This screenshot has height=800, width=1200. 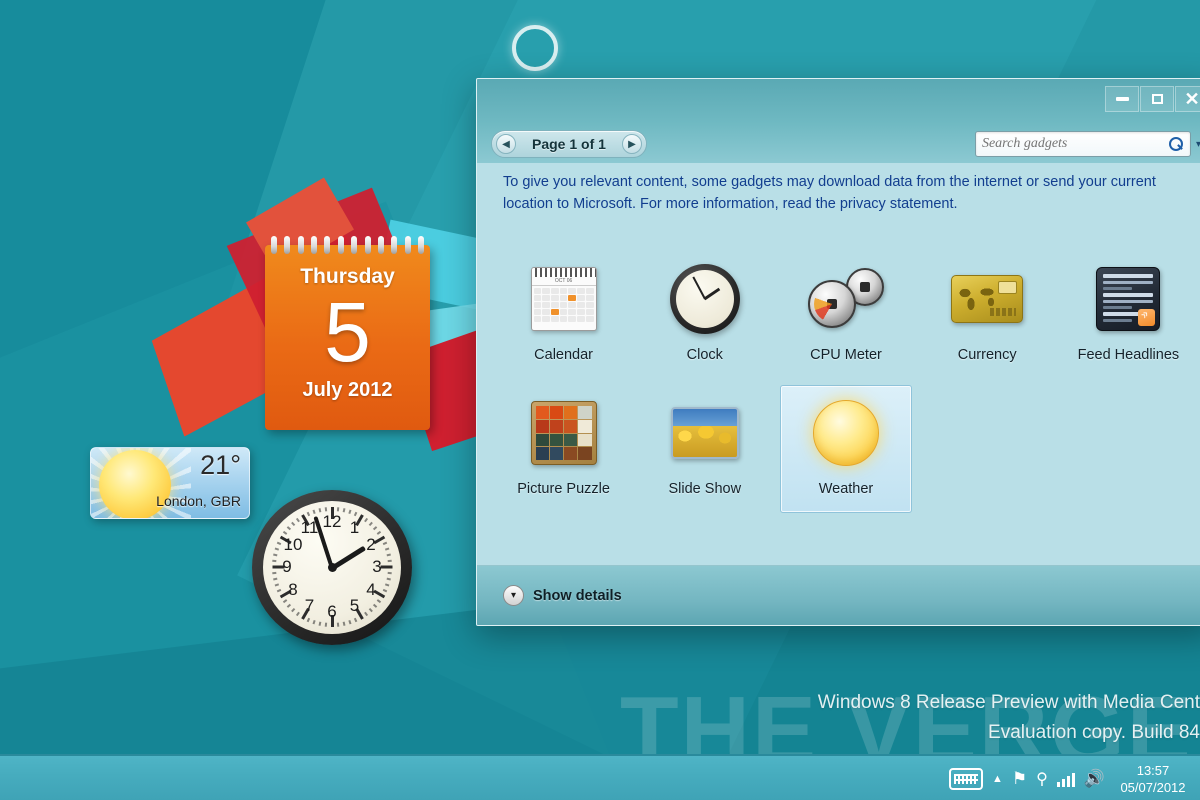 I want to click on next-page-button: ▶, so click(x=631, y=144).